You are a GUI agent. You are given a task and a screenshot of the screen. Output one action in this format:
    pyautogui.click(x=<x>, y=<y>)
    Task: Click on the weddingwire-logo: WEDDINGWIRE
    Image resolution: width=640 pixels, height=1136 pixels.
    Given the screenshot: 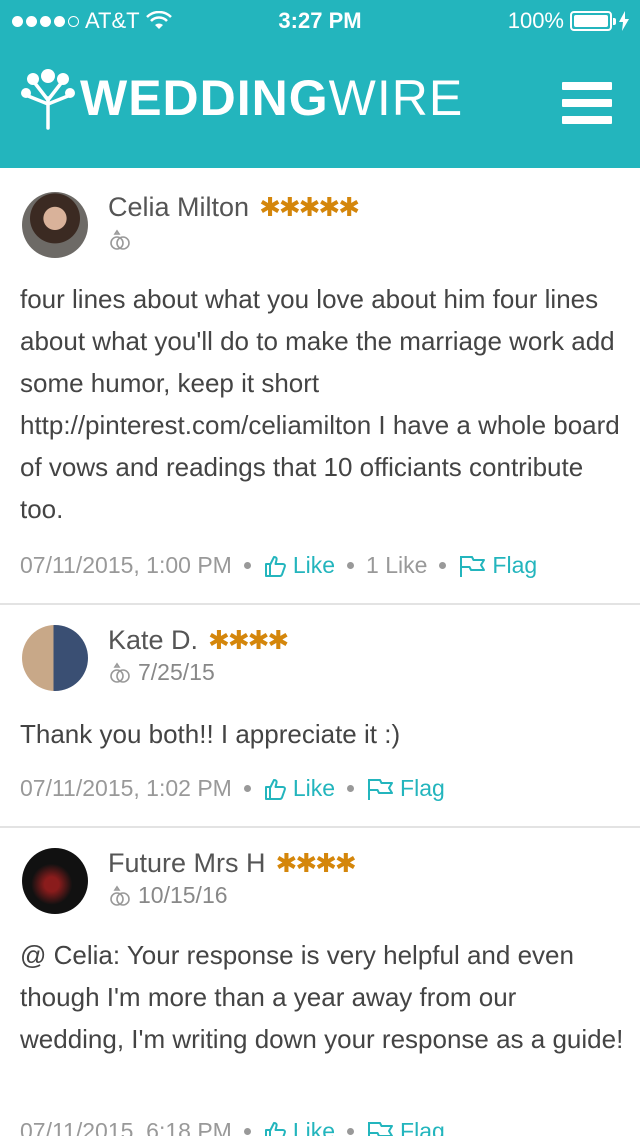 What is the action you would take?
    pyautogui.click(x=241, y=98)
    